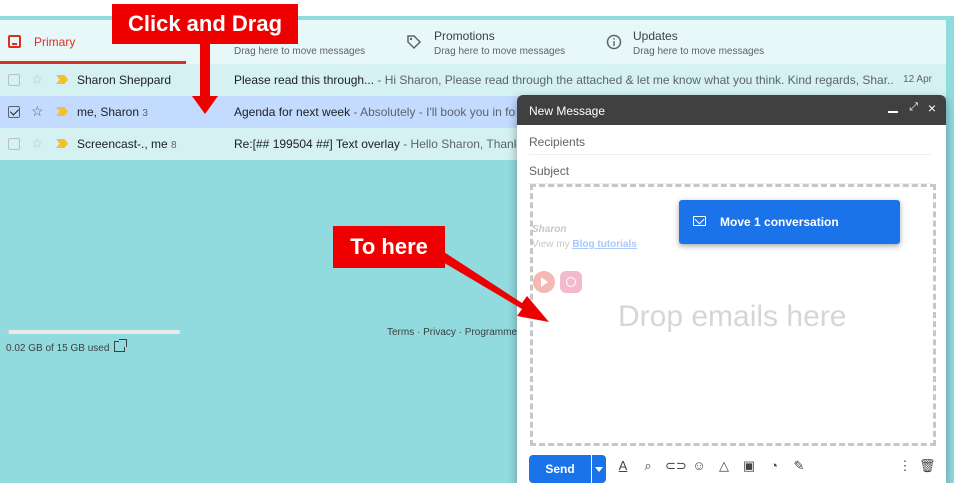 The width and height of the screenshot is (954, 483). I want to click on annotation-click-and-drag: Click and Drag, so click(205, 24).